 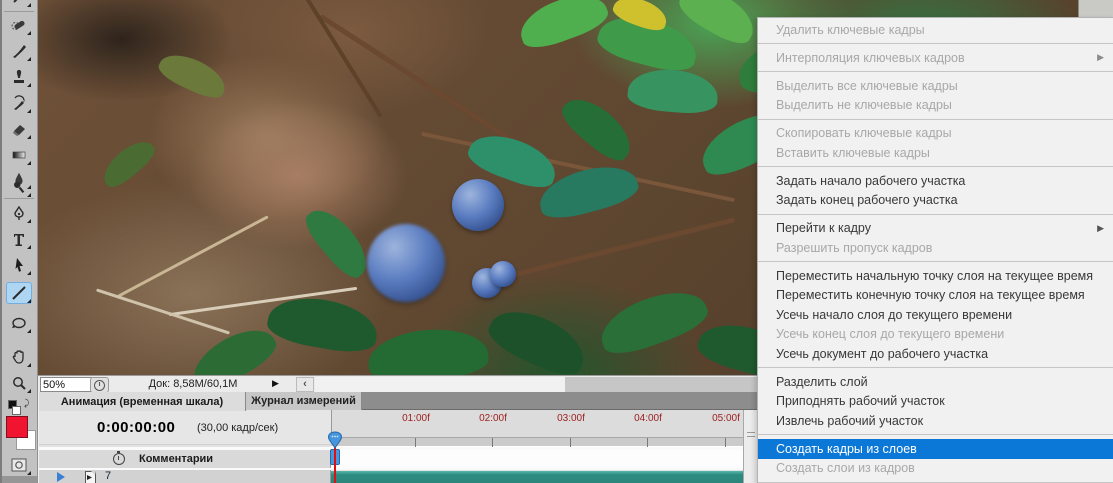 What do you see at coordinates (19, 77) in the screenshot?
I see `clone-stamp-icon` at bounding box center [19, 77].